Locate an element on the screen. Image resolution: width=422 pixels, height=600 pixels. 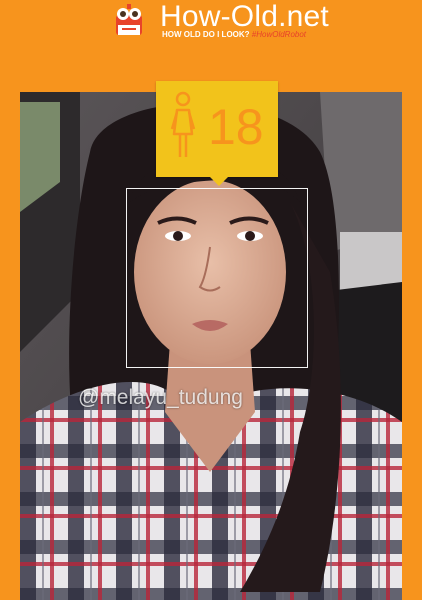
tagline-text: HOW OLD DO I LOOK? is located at coordinates (206, 34).